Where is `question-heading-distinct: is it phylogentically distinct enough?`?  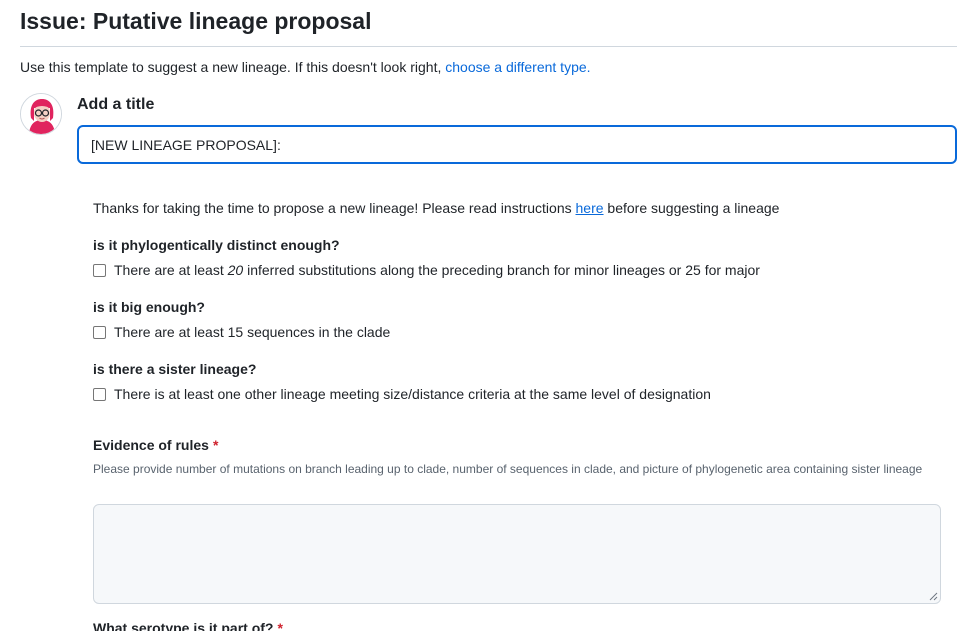 question-heading-distinct: is it phylogentically distinct enough? is located at coordinates (216, 245).